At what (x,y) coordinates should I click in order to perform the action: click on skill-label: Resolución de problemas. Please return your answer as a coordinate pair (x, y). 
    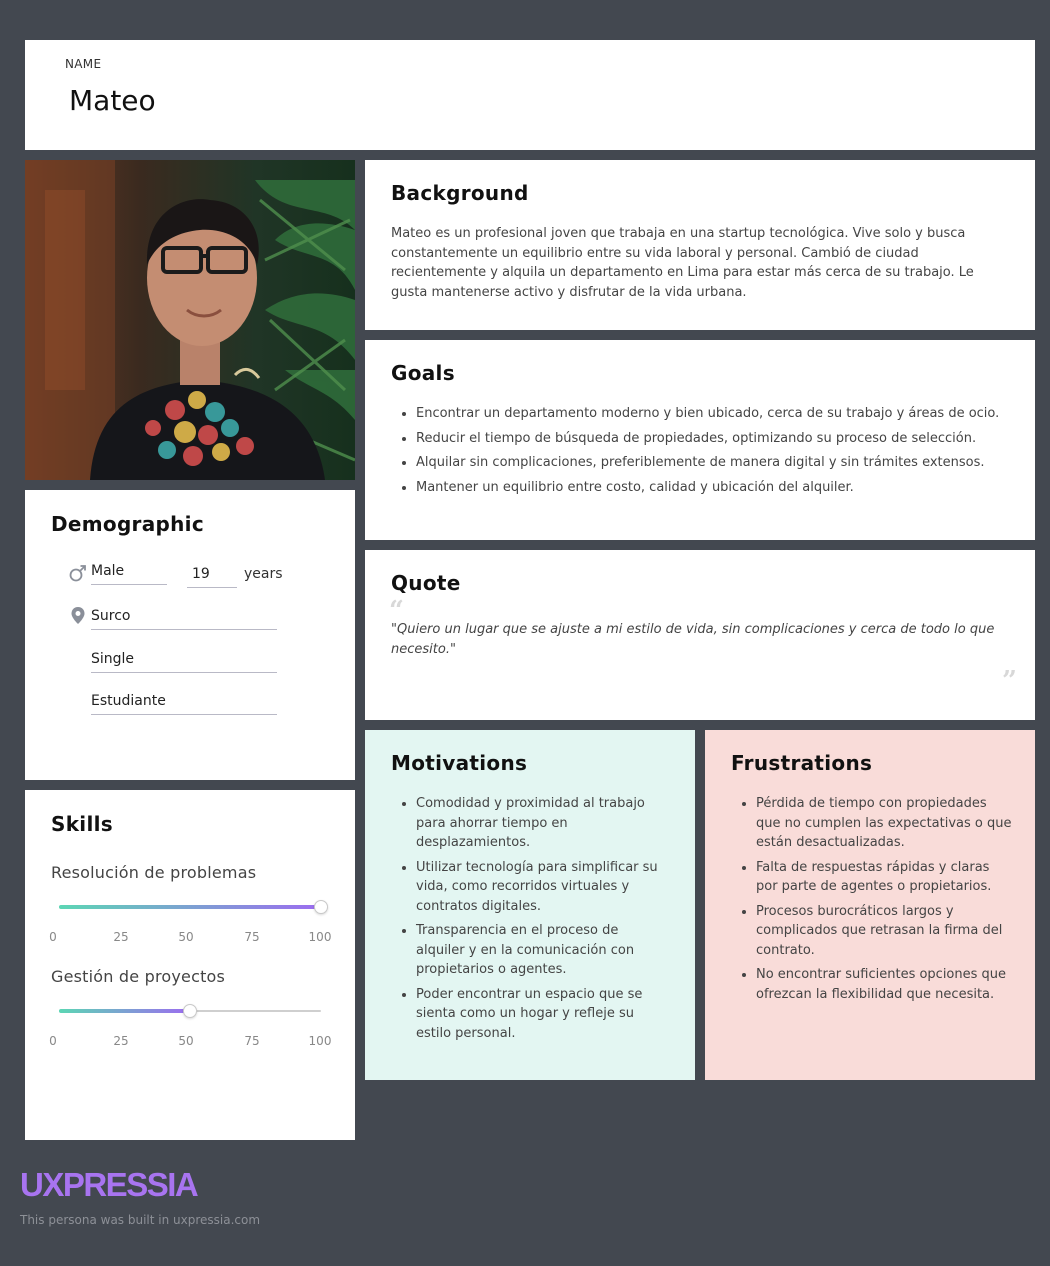
    Looking at the image, I should click on (154, 872).